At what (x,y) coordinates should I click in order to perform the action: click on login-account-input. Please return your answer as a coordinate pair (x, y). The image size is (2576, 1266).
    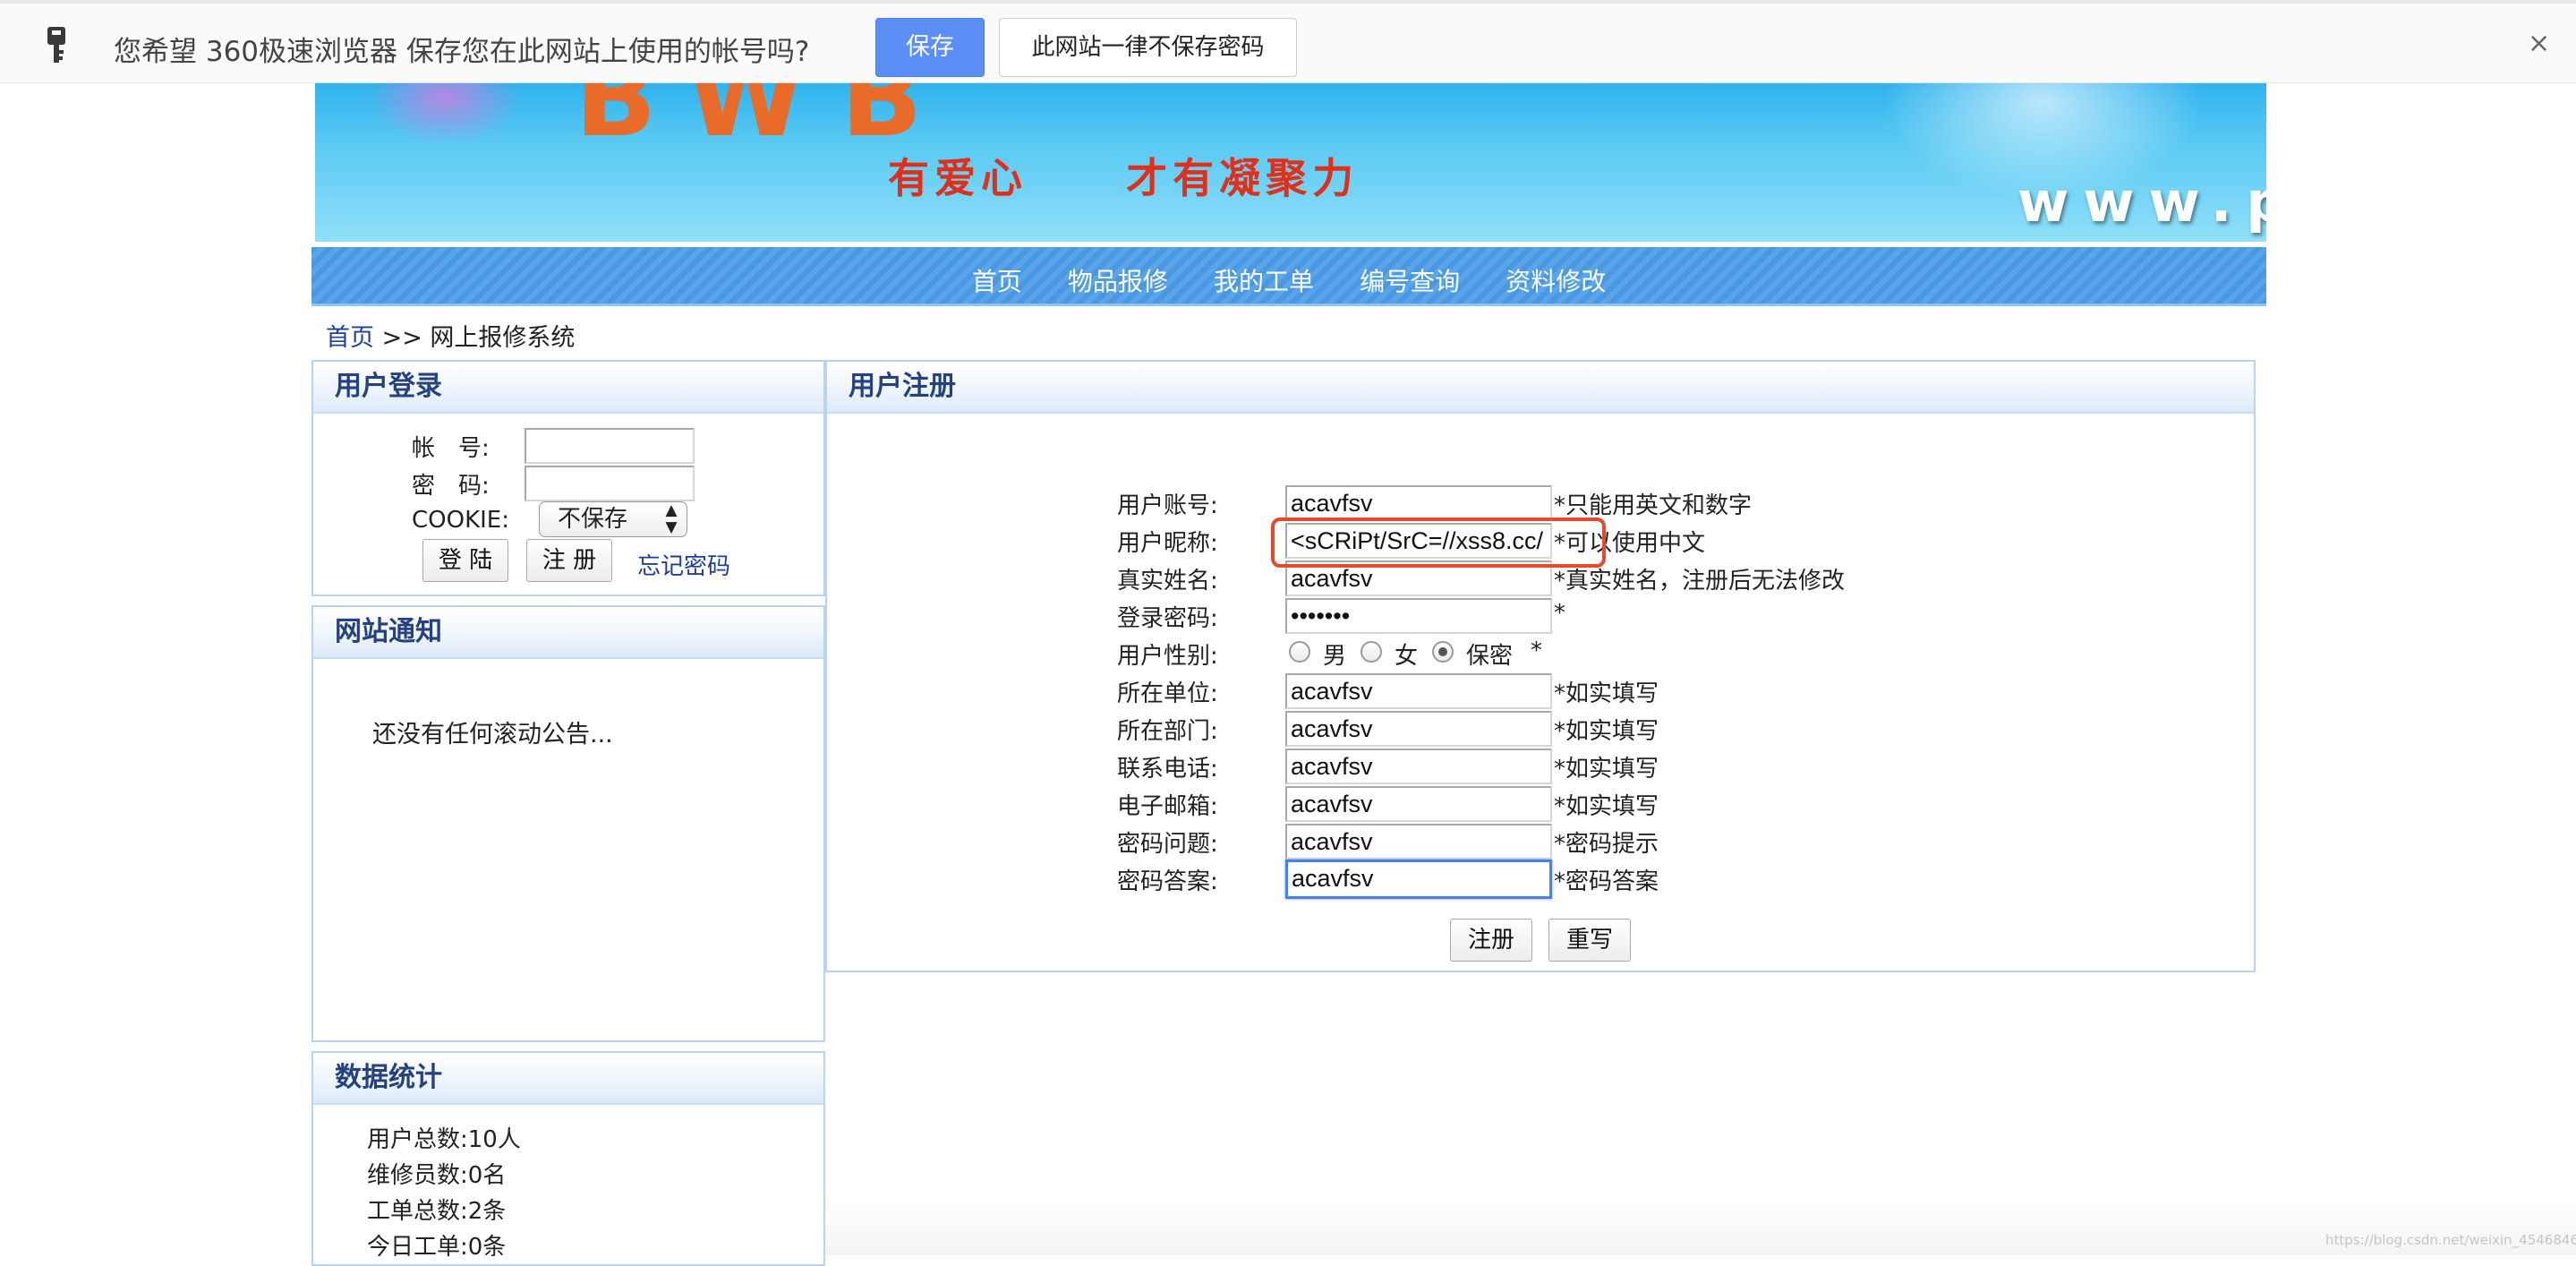
    Looking at the image, I should click on (610, 446).